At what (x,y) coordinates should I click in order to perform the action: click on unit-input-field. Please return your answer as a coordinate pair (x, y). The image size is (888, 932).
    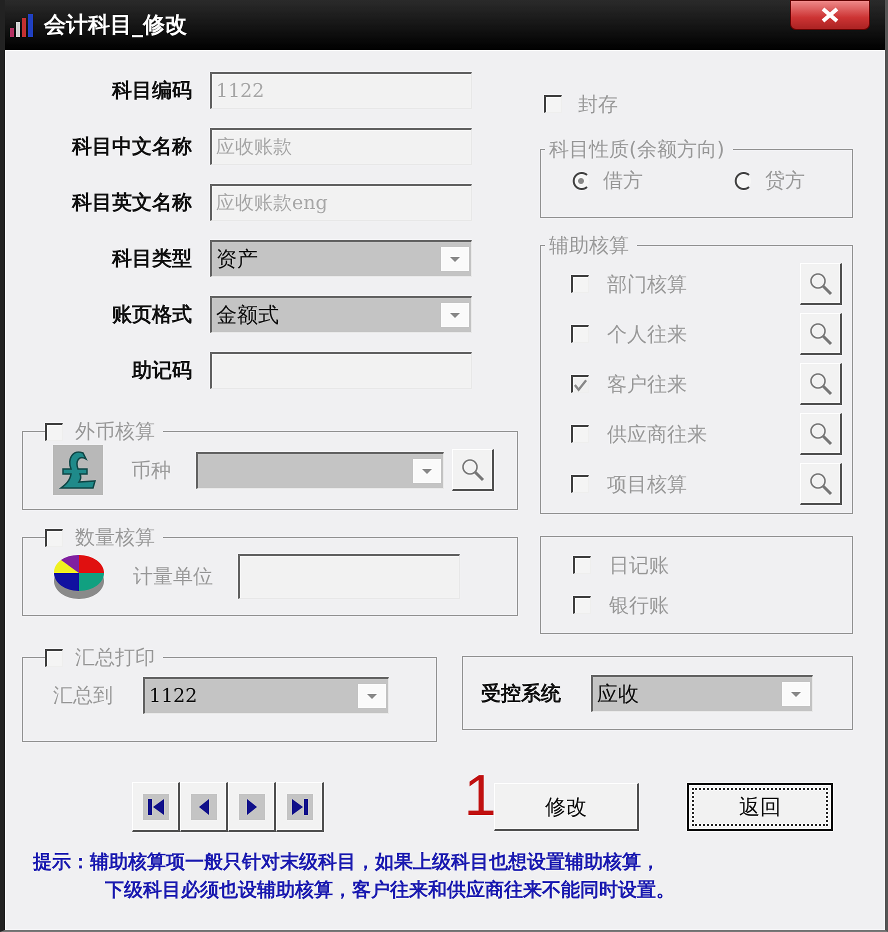
    Looking at the image, I should click on (349, 576).